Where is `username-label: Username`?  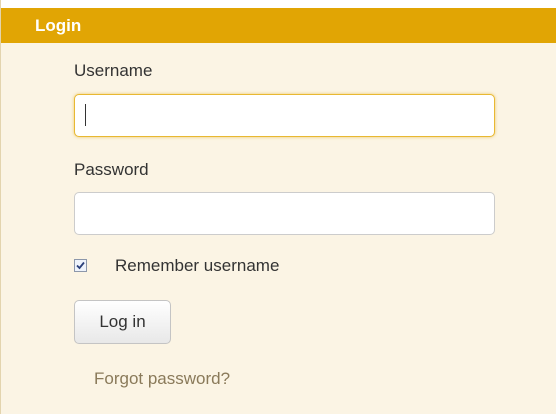 username-label: Username is located at coordinates (113, 70).